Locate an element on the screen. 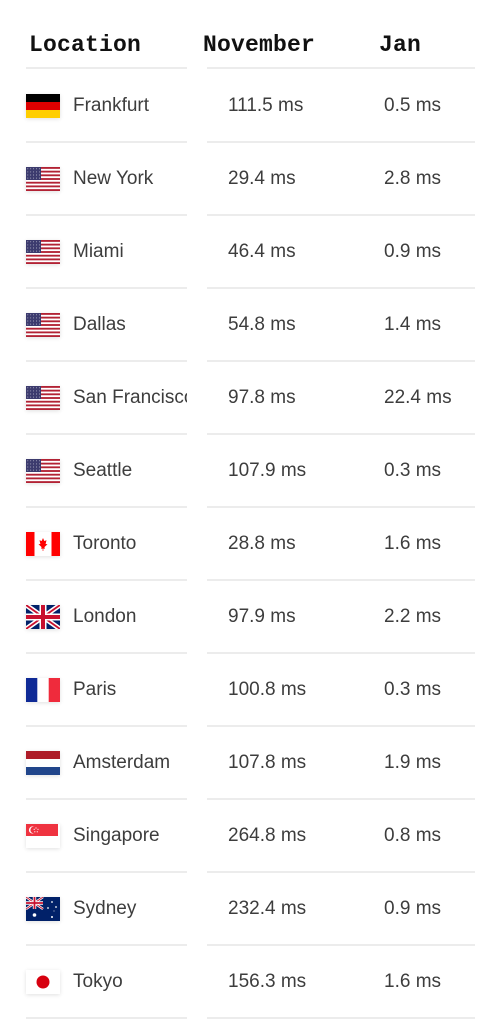 This screenshot has width=500, height=1023. jan-latency: 0.5 ms is located at coordinates (413, 105).